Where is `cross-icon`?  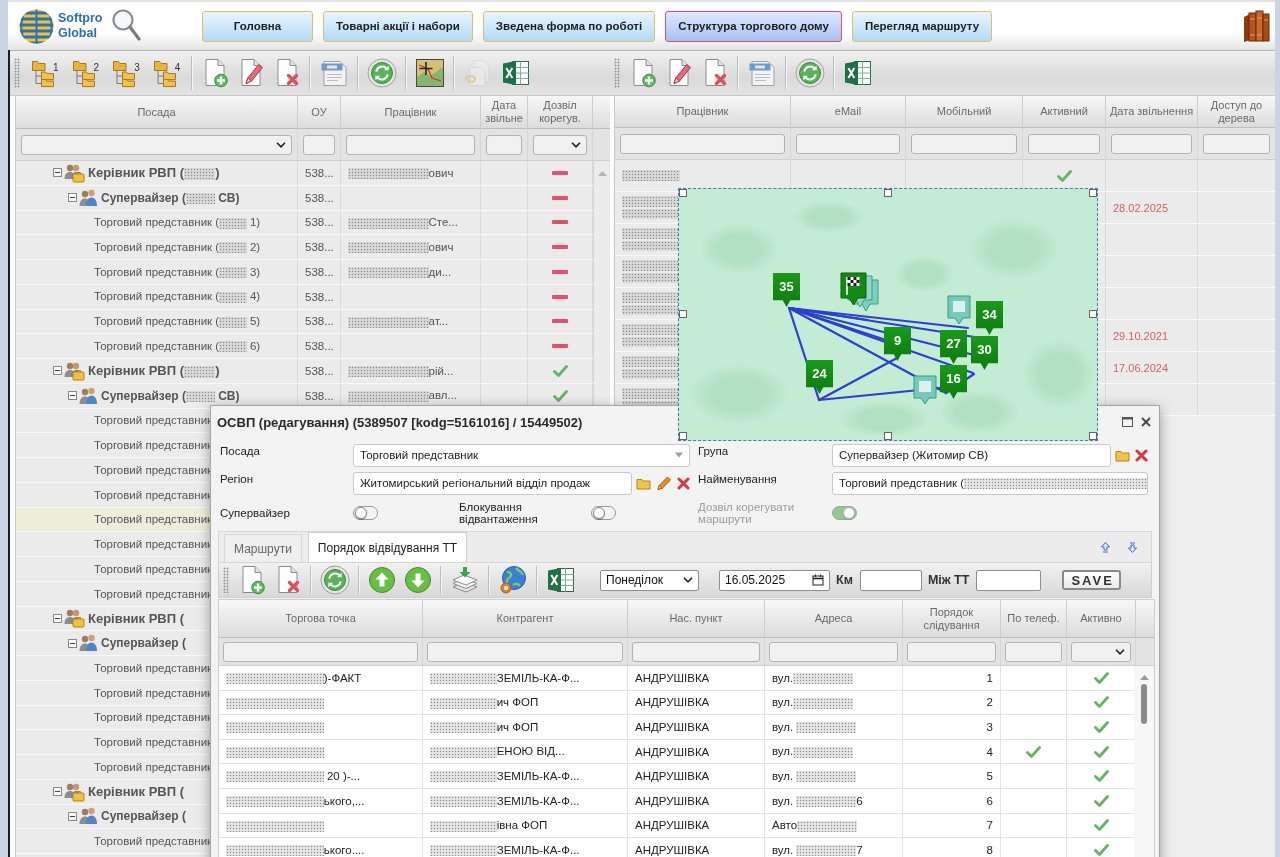 cross-icon is located at coordinates (683, 483).